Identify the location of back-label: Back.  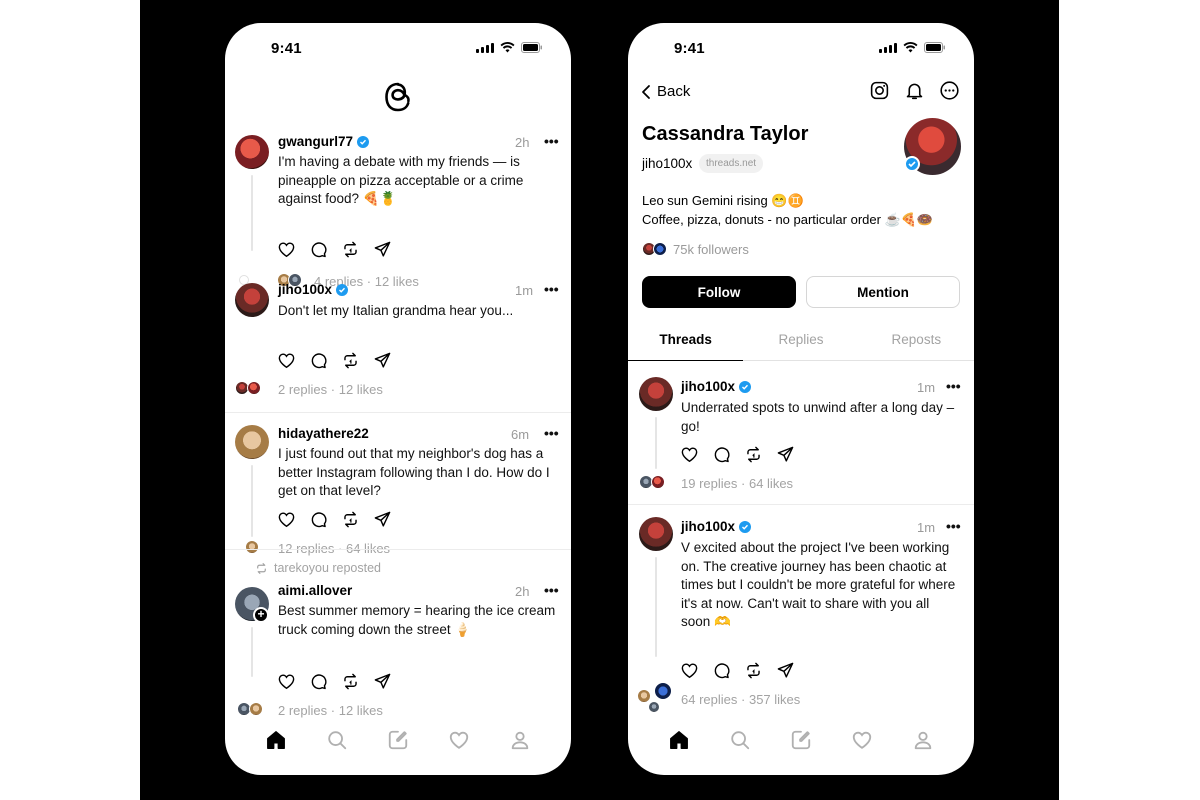
(673, 91).